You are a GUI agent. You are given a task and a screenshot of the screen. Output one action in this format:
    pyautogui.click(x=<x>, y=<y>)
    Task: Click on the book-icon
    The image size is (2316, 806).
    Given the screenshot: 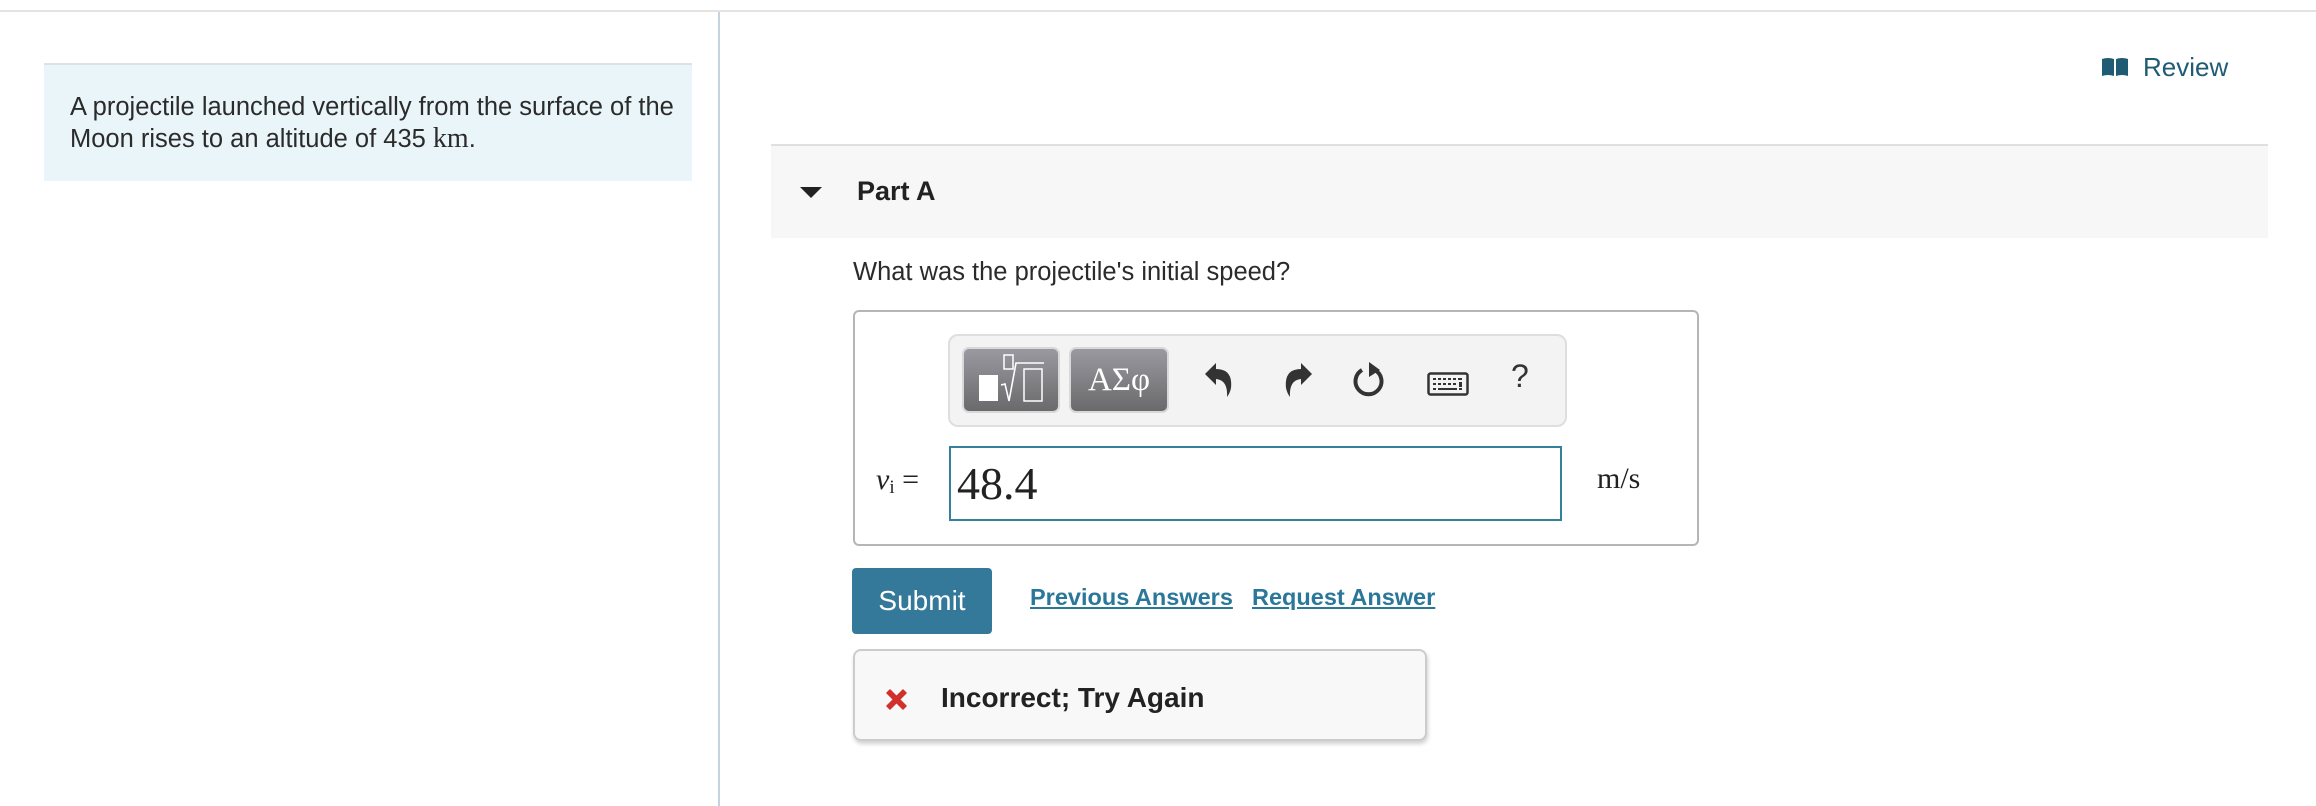 What is the action you would take?
    pyautogui.click(x=2115, y=67)
    